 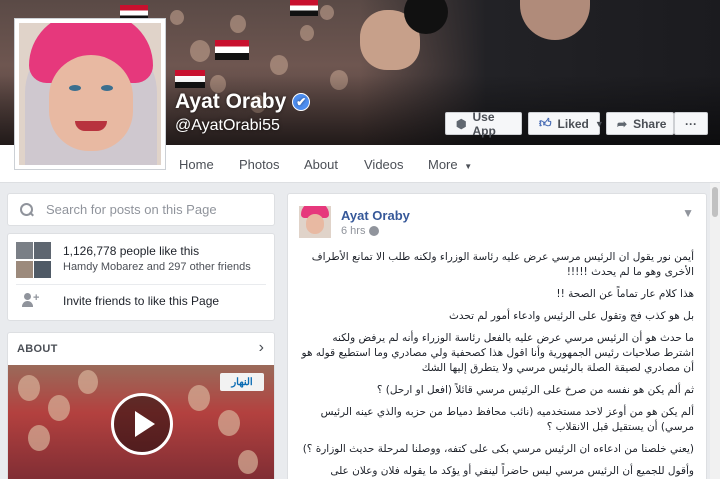 I want to click on tab-more: More ▼, so click(x=450, y=164).